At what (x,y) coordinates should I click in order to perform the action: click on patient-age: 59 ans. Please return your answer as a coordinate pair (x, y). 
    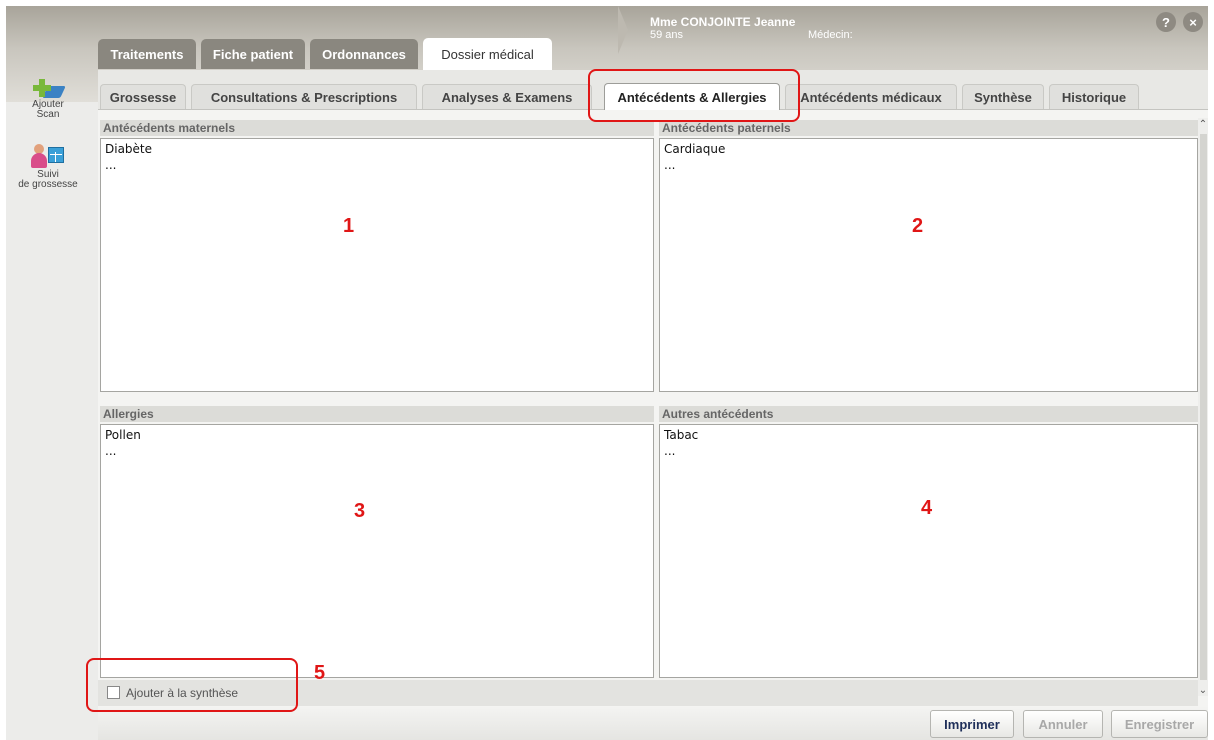
    Looking at the image, I should click on (667, 35).